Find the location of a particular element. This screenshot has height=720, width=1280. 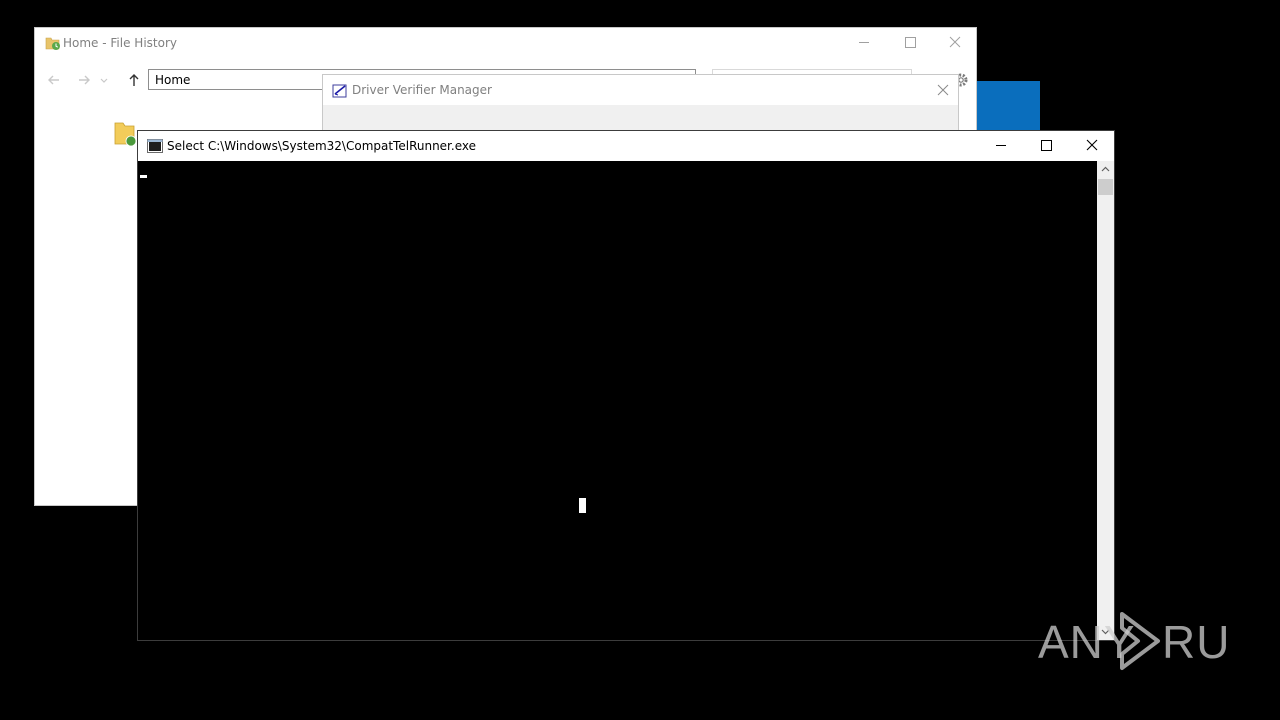

scrollbar-thumb is located at coordinates (1105, 187).